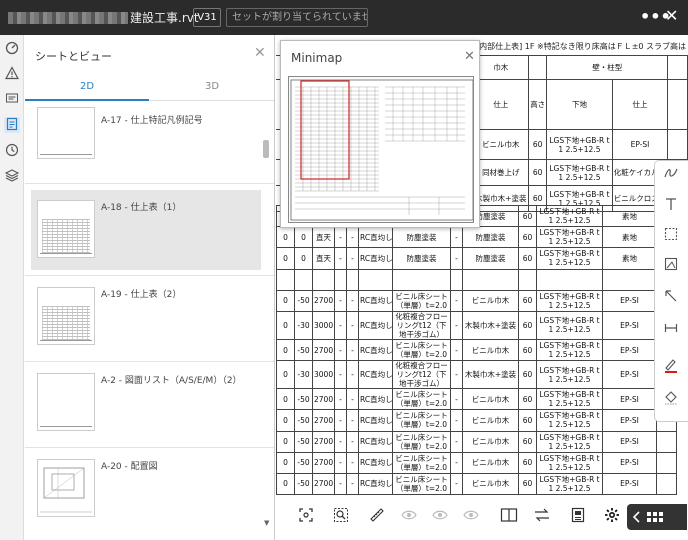 The width and height of the screenshot is (688, 540). What do you see at coordinates (607, 67) in the screenshot?
I see `head-cell: 壁・柱型` at bounding box center [607, 67].